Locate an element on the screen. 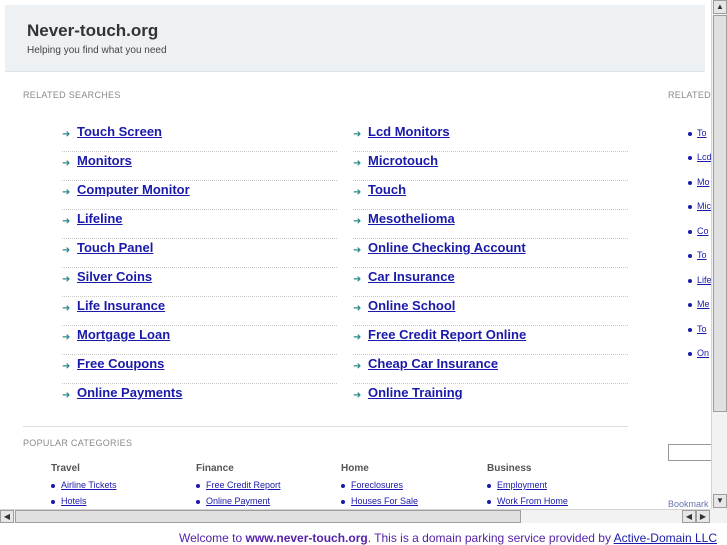 The width and height of the screenshot is (727, 545). related-search-link: Touch is located at coordinates (387, 189).